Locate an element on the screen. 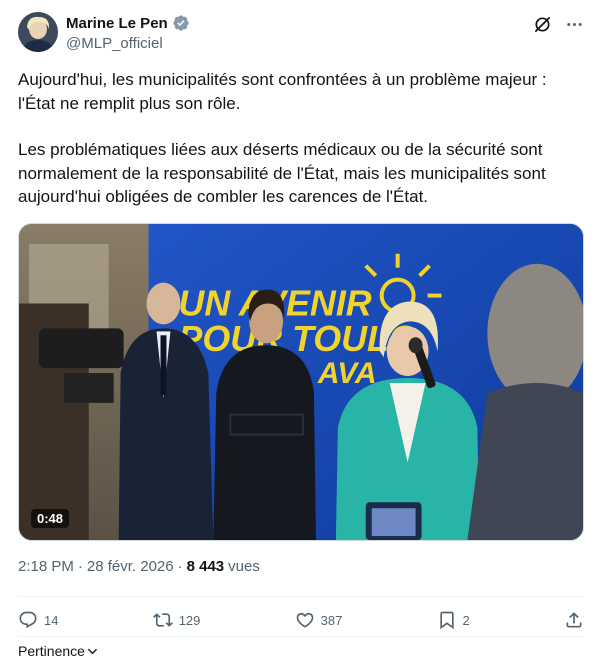 This screenshot has height=672, width=602. heart-icon is located at coordinates (304, 620).